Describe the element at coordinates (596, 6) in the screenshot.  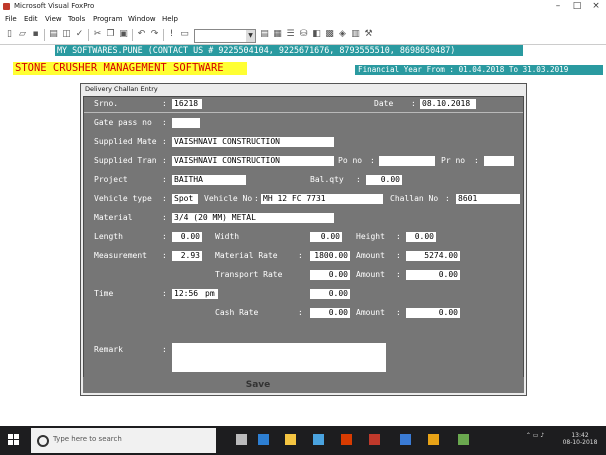
I see `close-icon: ×` at that location.